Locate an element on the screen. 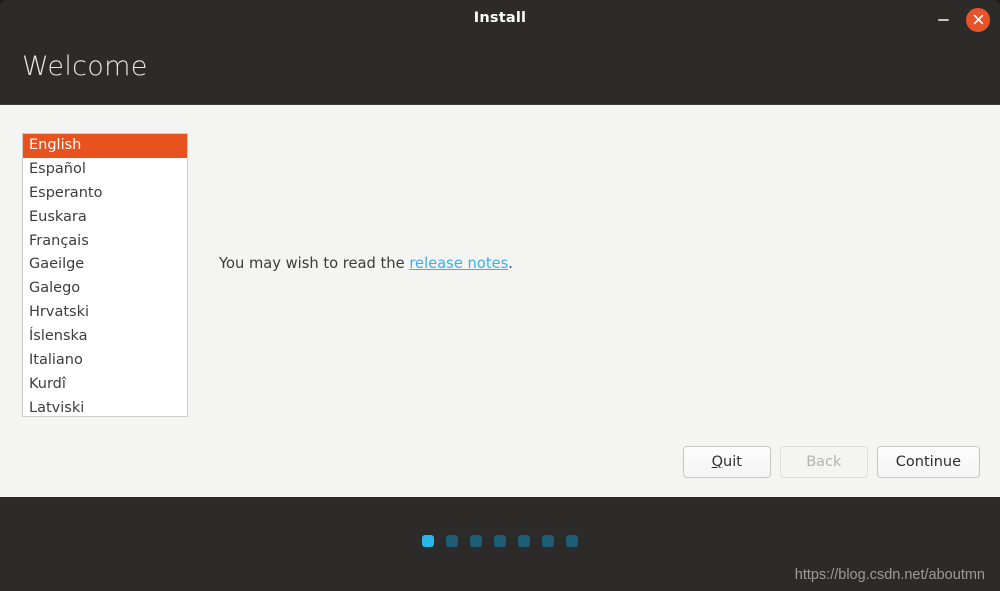 The height and width of the screenshot is (591, 1000). progress-dot-active is located at coordinates (428, 541).